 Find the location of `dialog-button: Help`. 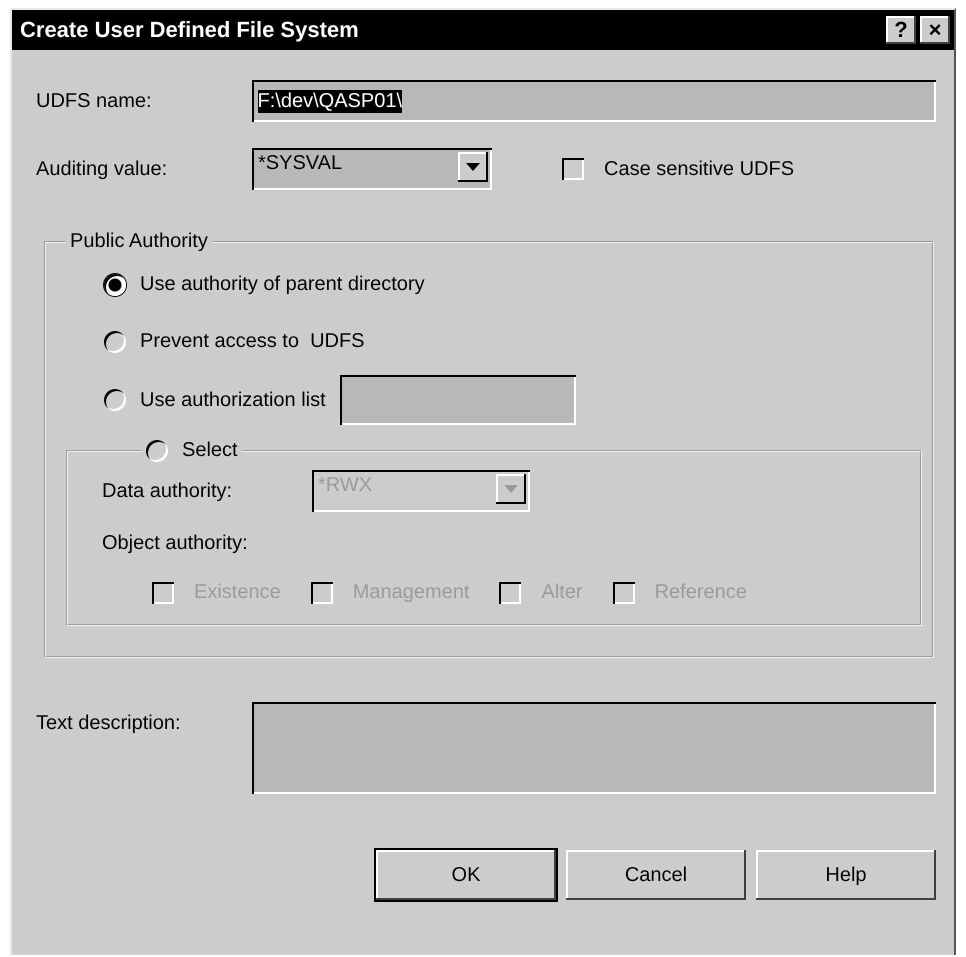

dialog-button: Help is located at coordinates (846, 875).